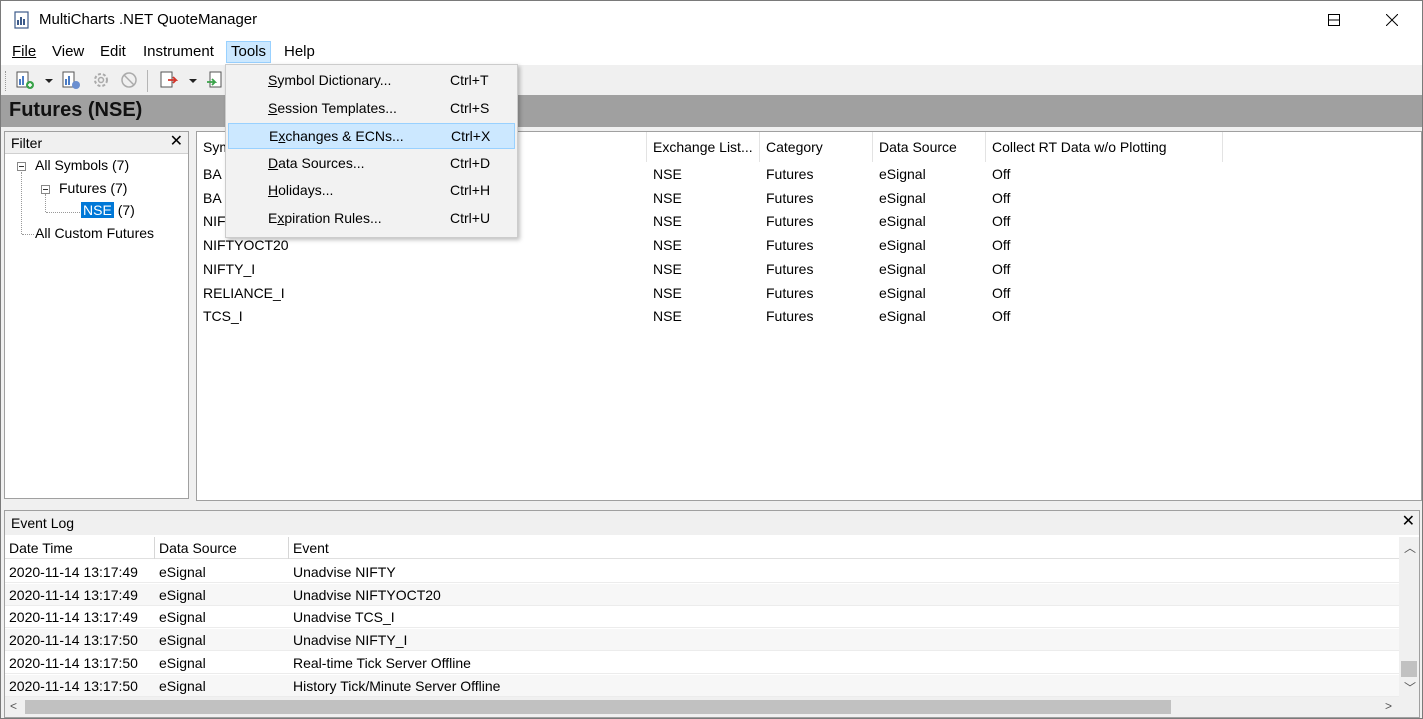  I want to click on cell-category: Futures, so click(790, 292).